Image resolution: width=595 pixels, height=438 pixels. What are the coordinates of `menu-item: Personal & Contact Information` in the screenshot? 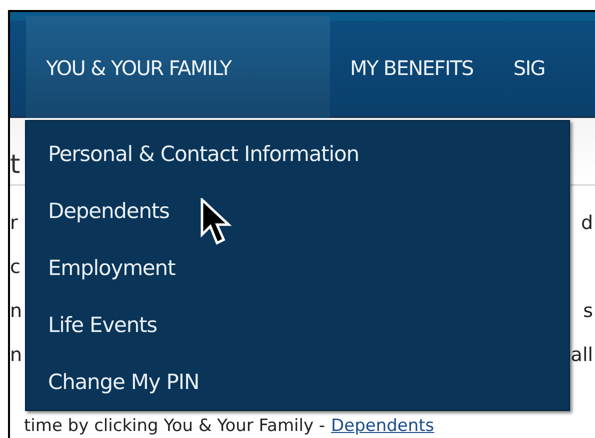 It's located at (297, 154).